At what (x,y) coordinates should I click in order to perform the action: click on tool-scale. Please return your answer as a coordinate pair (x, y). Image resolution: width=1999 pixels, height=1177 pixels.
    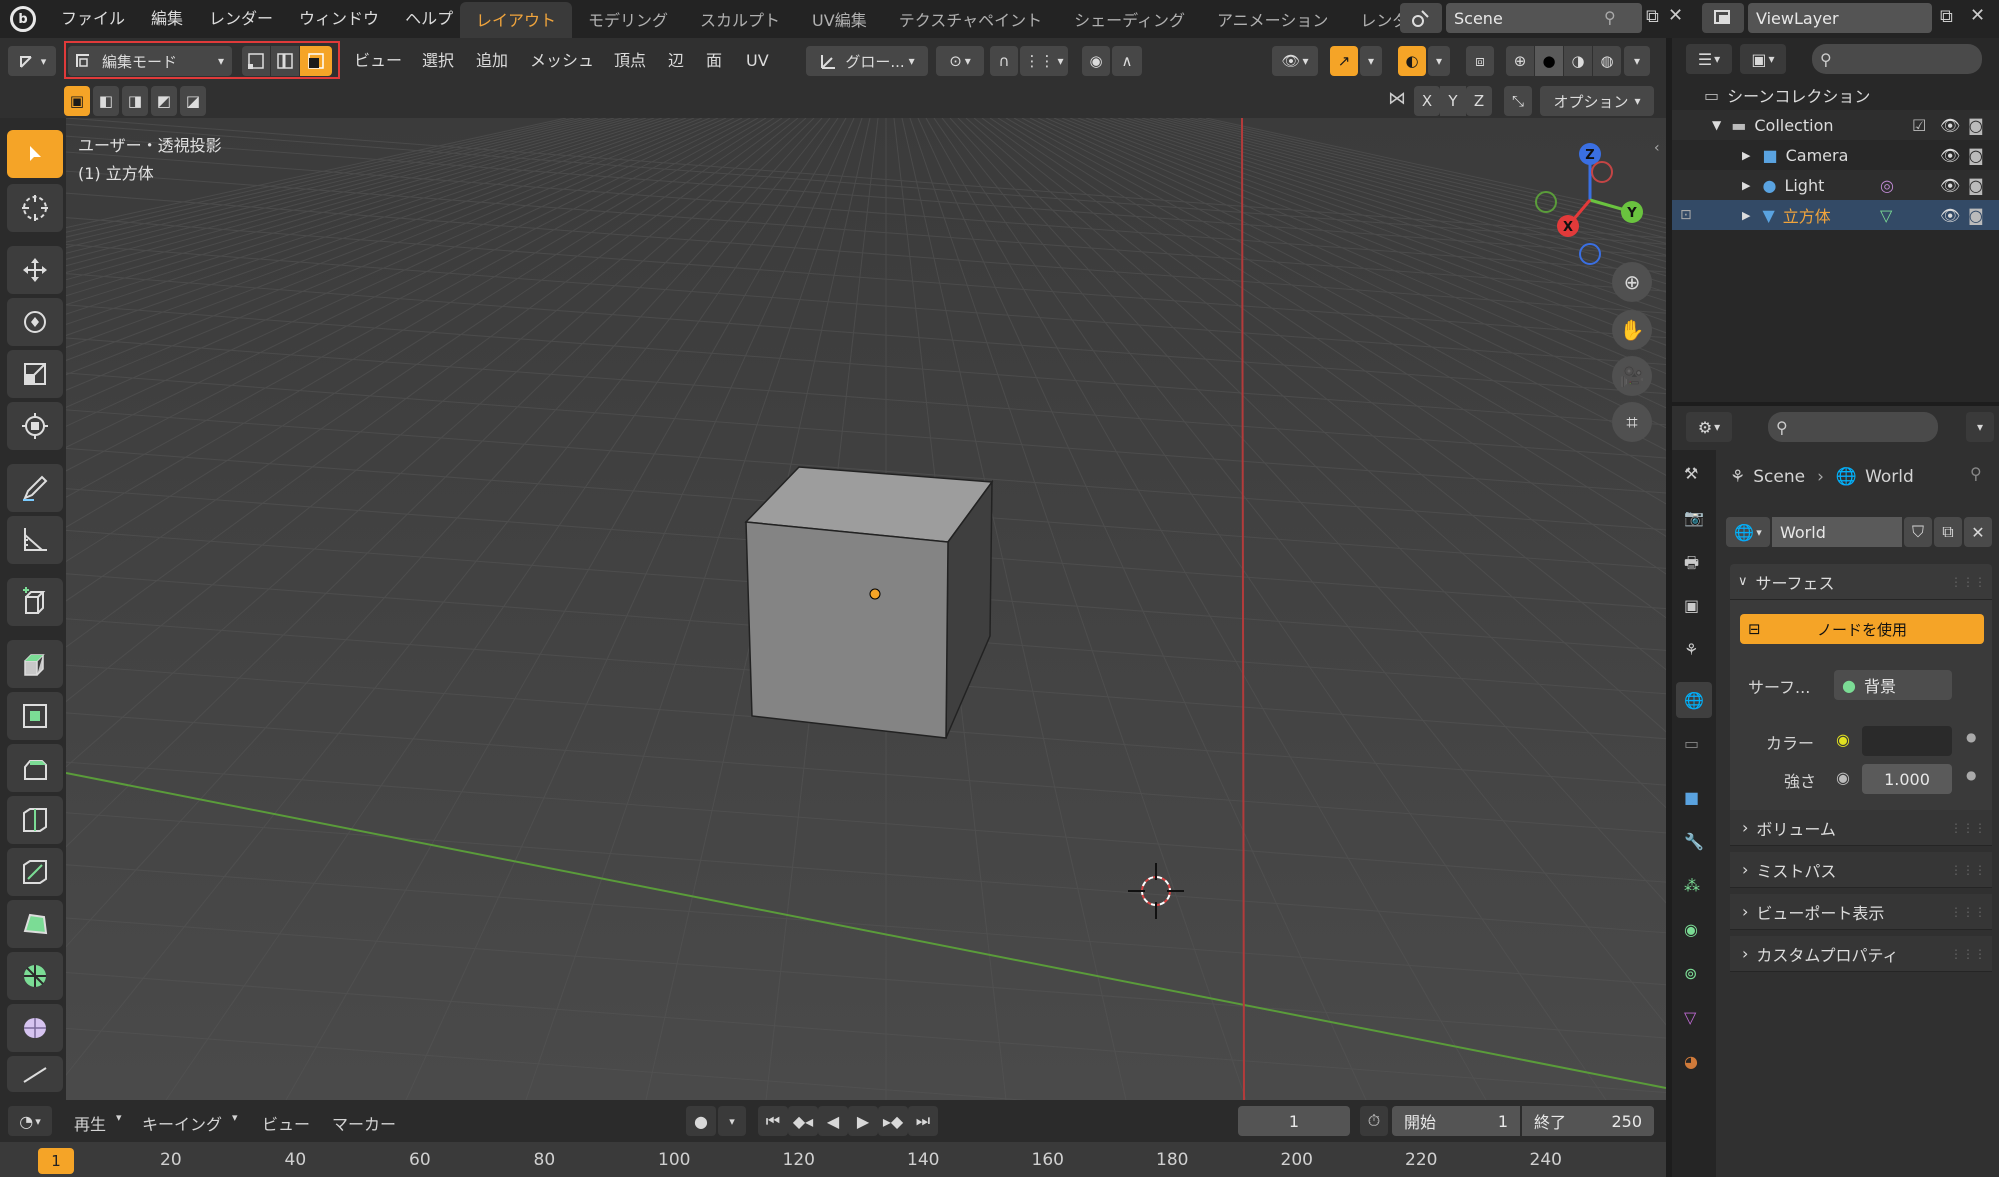
    Looking at the image, I should click on (35, 374).